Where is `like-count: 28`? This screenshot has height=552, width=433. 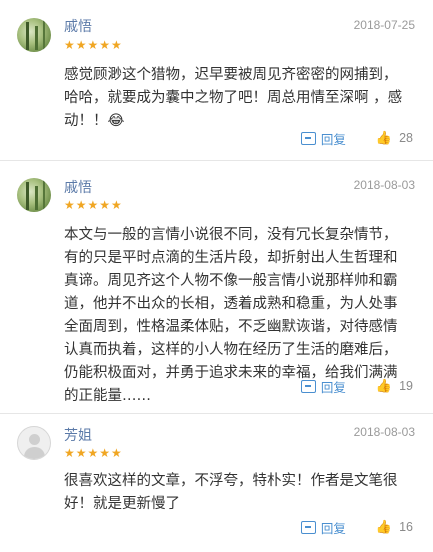 like-count: 28 is located at coordinates (406, 138).